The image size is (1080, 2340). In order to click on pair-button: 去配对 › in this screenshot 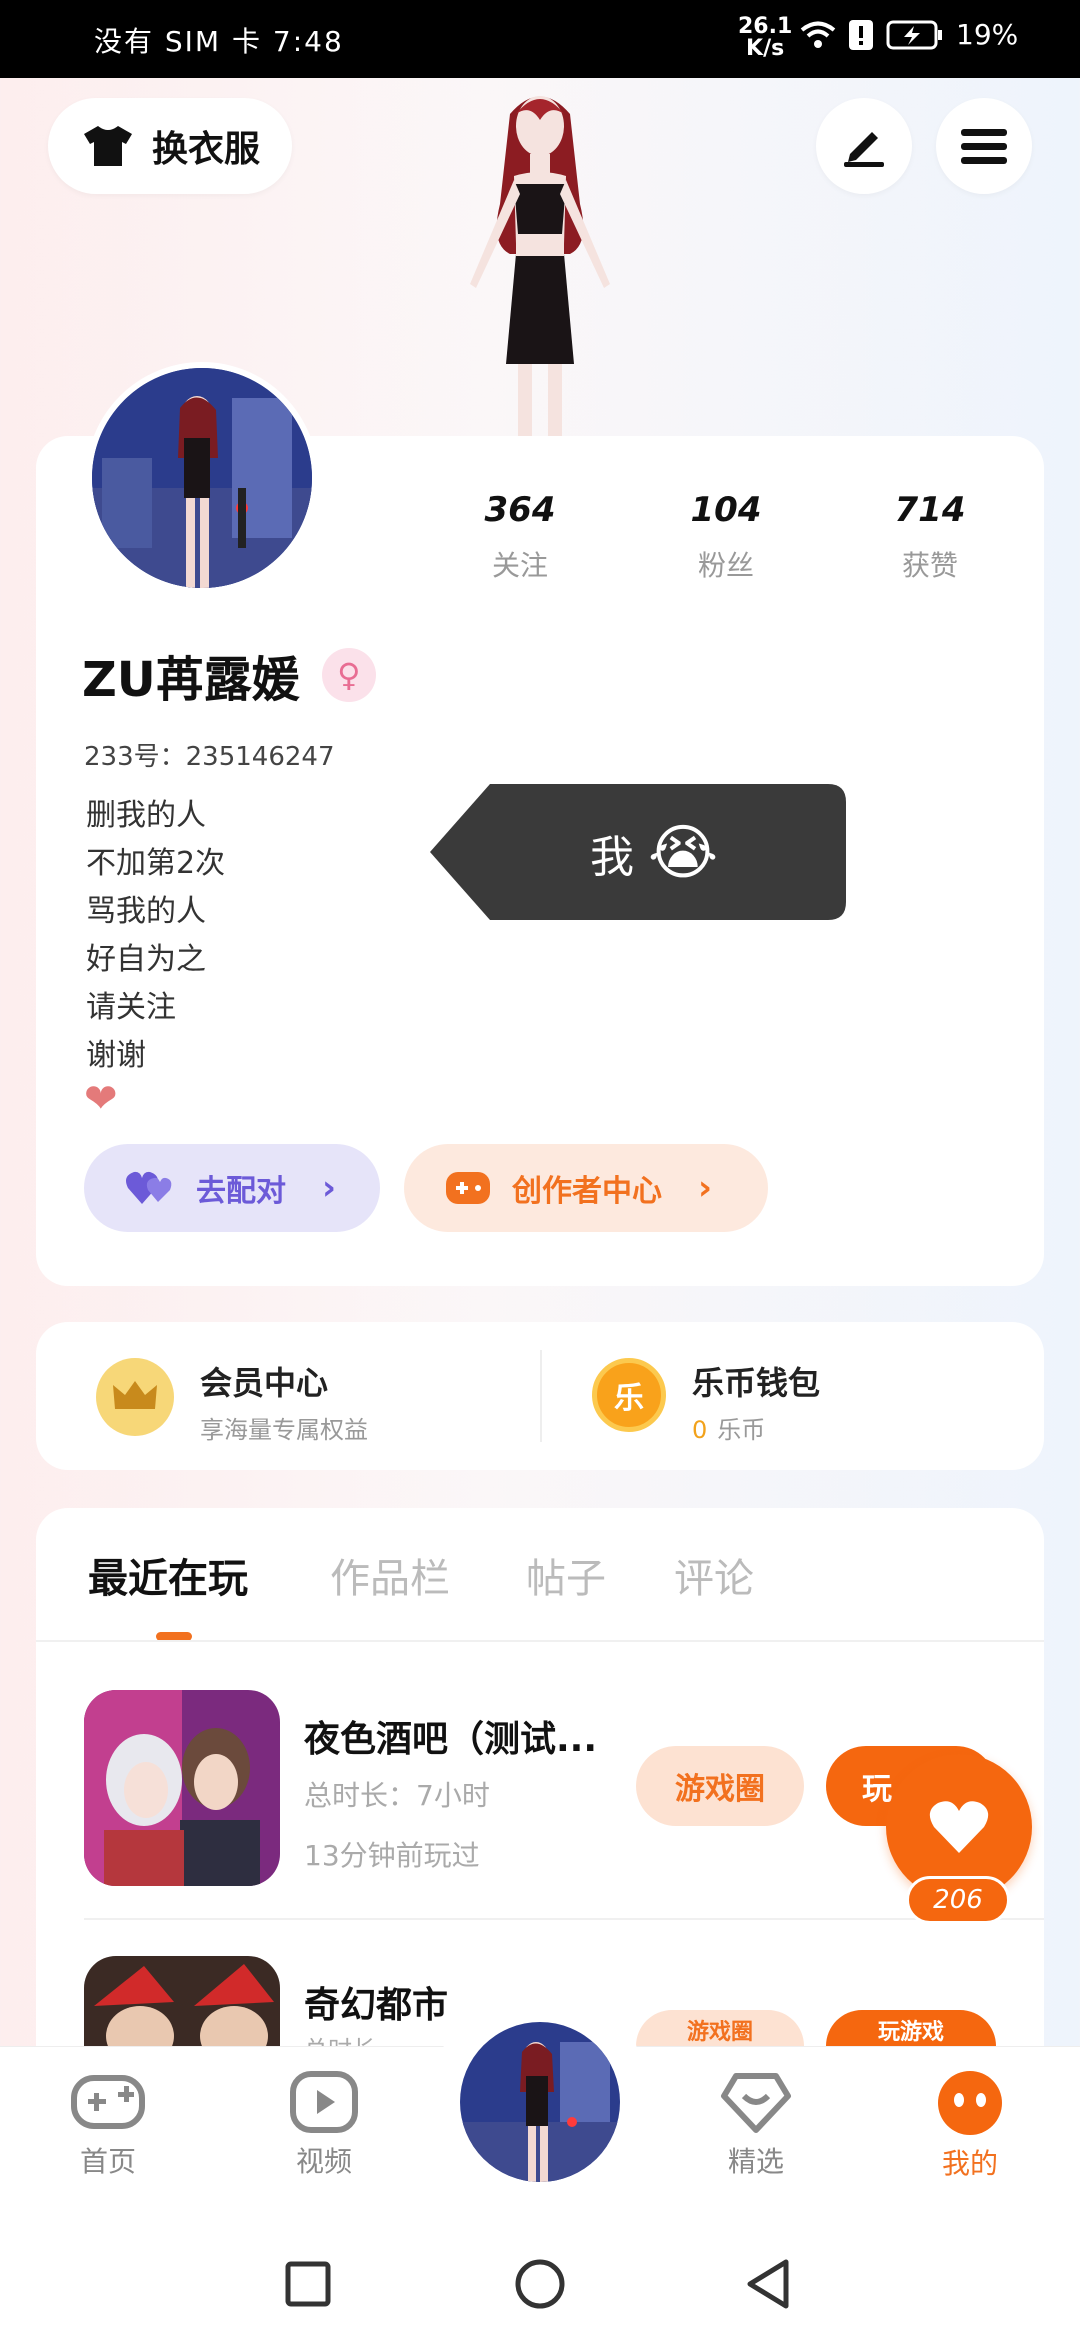, I will do `click(232, 1188)`.